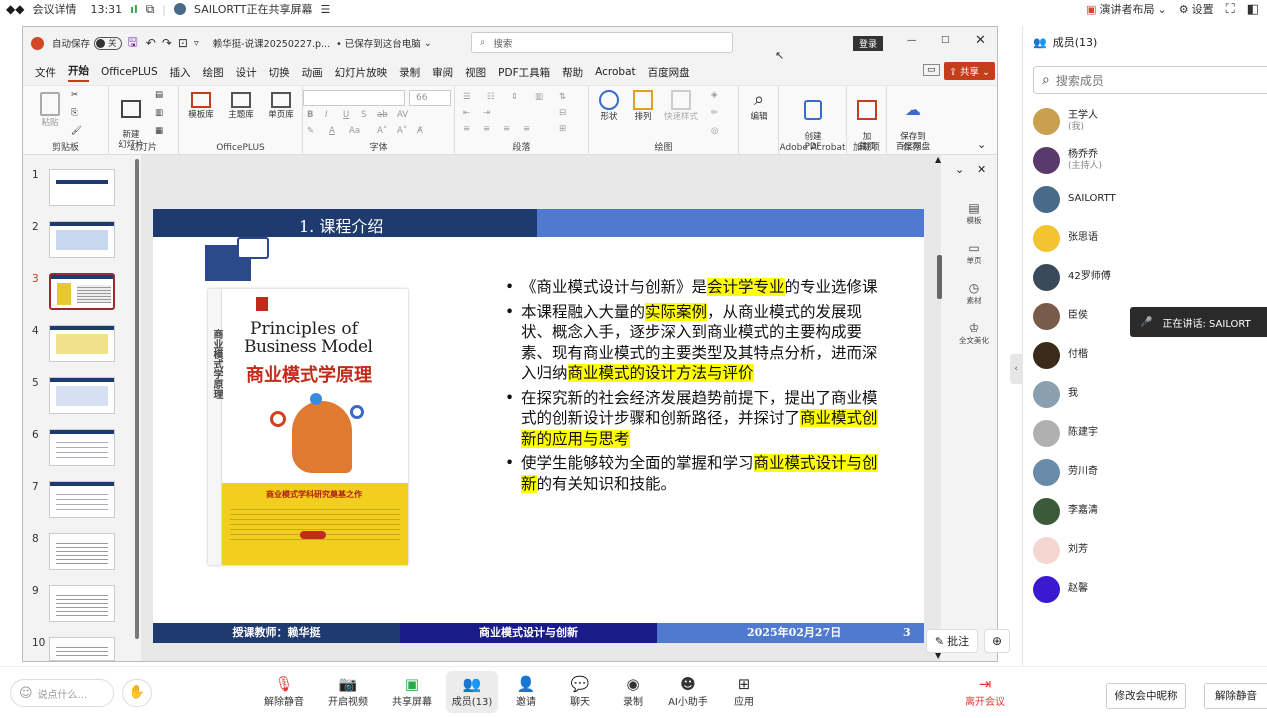  What do you see at coordinates (514, 97) in the screenshot?
I see `line-spacing-icon: ⇕` at bounding box center [514, 97].